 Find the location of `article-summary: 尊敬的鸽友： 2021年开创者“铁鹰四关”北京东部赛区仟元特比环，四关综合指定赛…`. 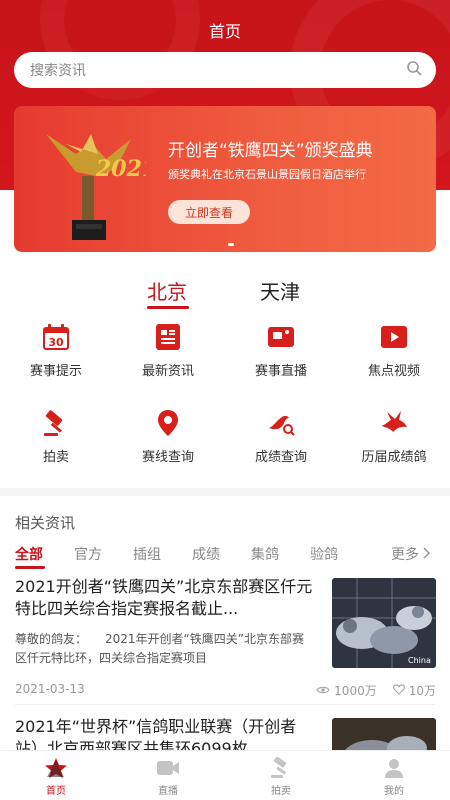

article-summary: 尊敬的鸽友： 2021年开创者“铁鹰四关”北京东部赛区仟元特比环，四关综合指定赛… is located at coordinates (159, 648).